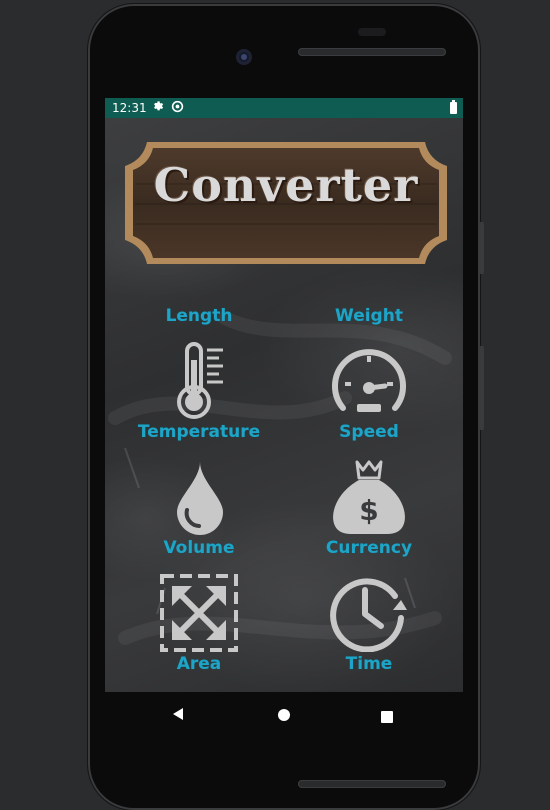  Describe the element at coordinates (158, 107) in the screenshot. I see `gear-icon` at that location.